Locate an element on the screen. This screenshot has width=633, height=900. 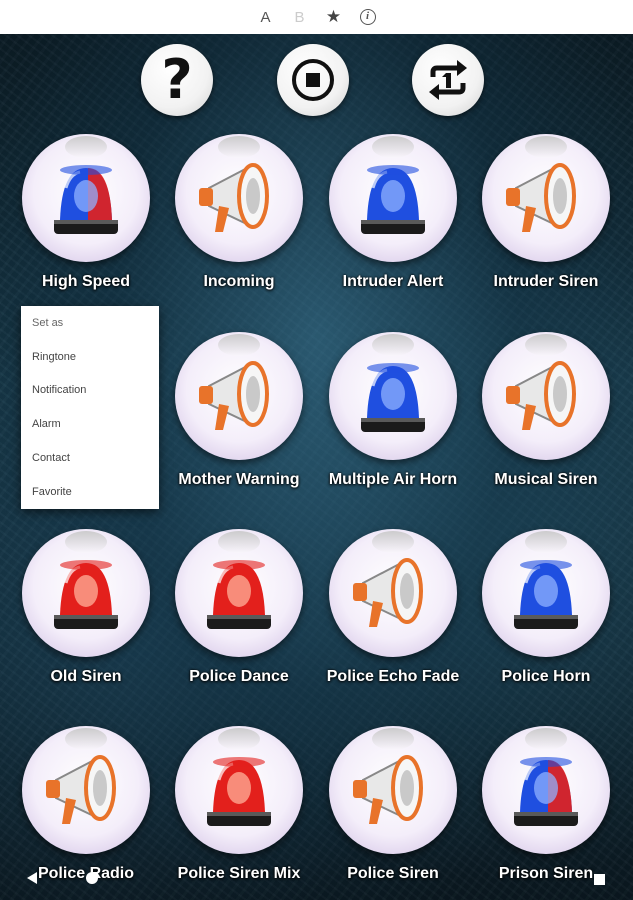
sound-tile: High Speed is located at coordinates (86, 229).